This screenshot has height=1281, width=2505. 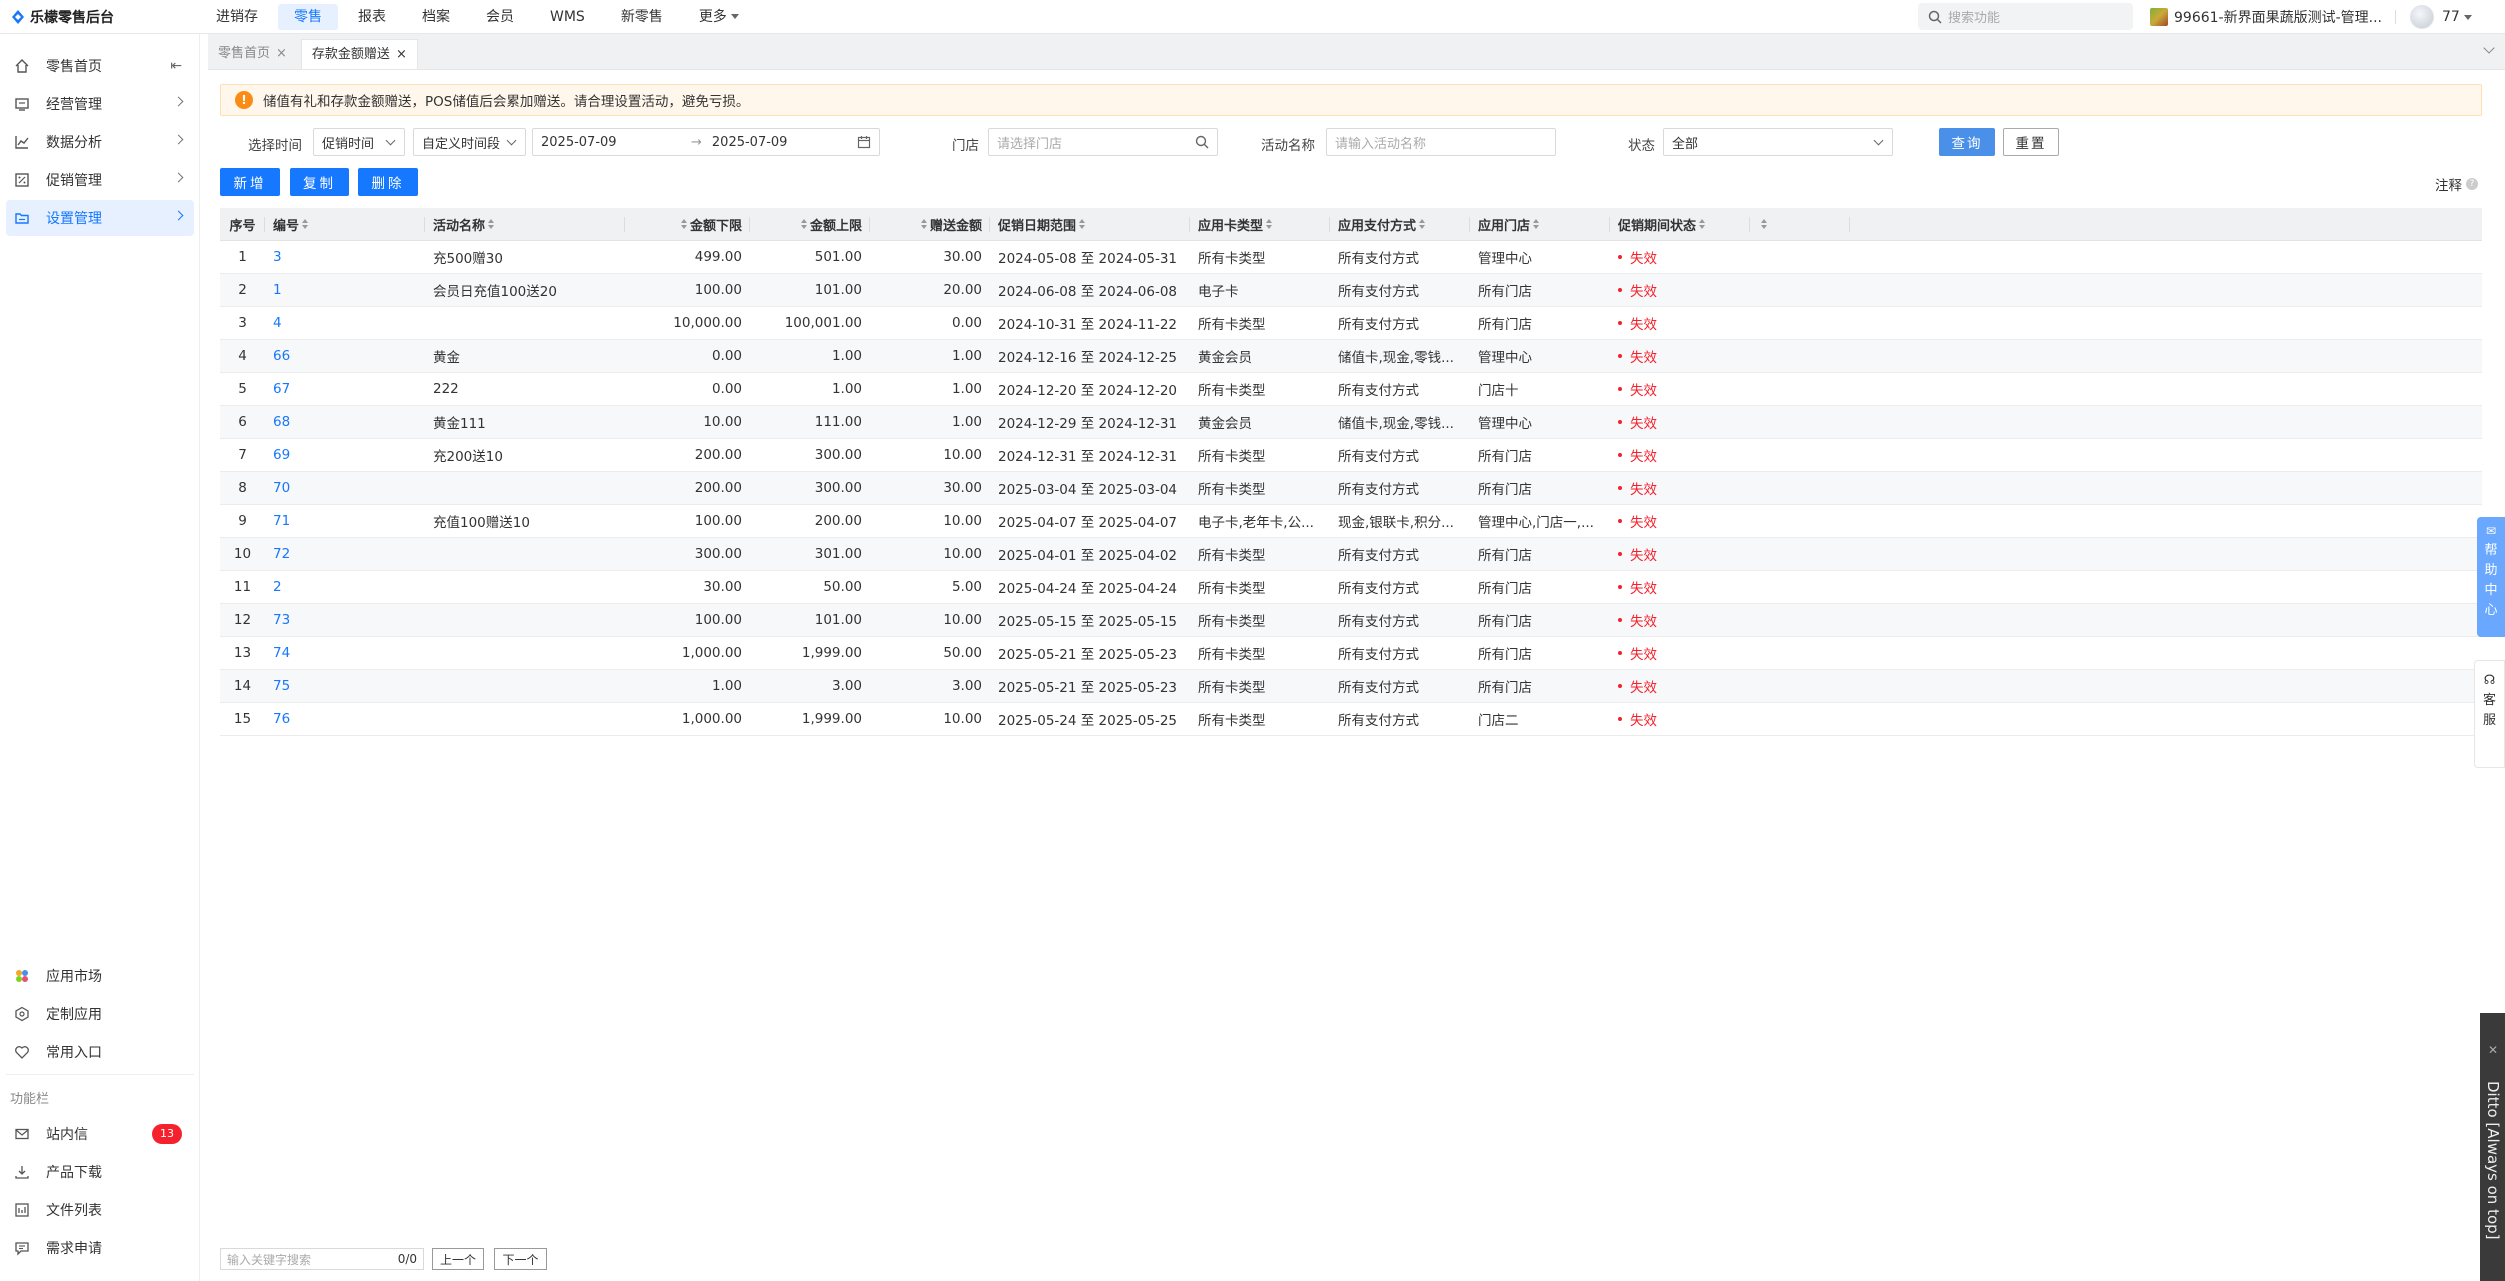 What do you see at coordinates (706, 142) in the screenshot?
I see `date-range-picker: 2025-07-09 → 2025-07-09` at bounding box center [706, 142].